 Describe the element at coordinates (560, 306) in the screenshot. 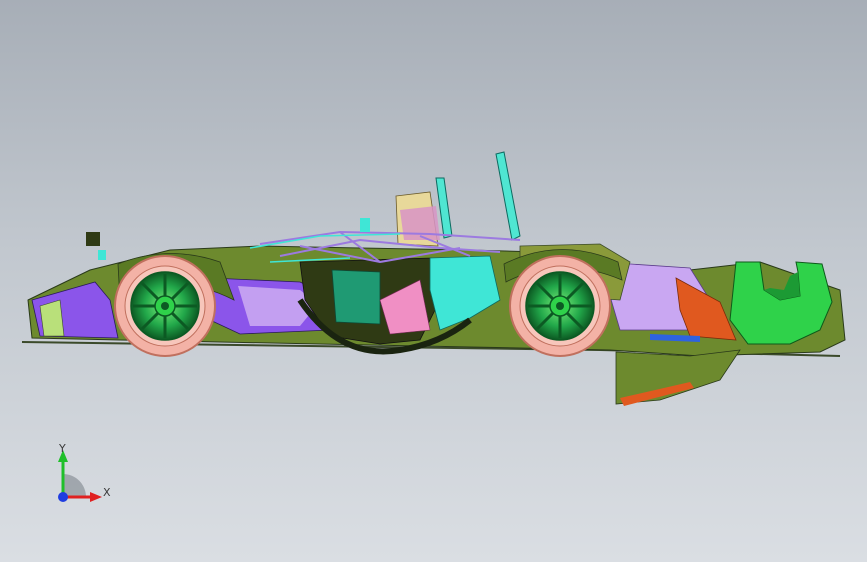

I see `rear-wheel` at that location.